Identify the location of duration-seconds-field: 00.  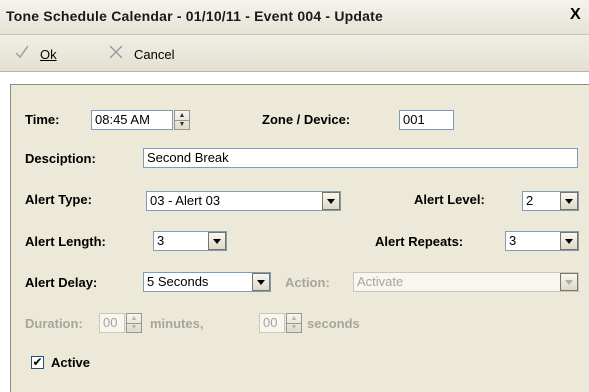
(272, 323).